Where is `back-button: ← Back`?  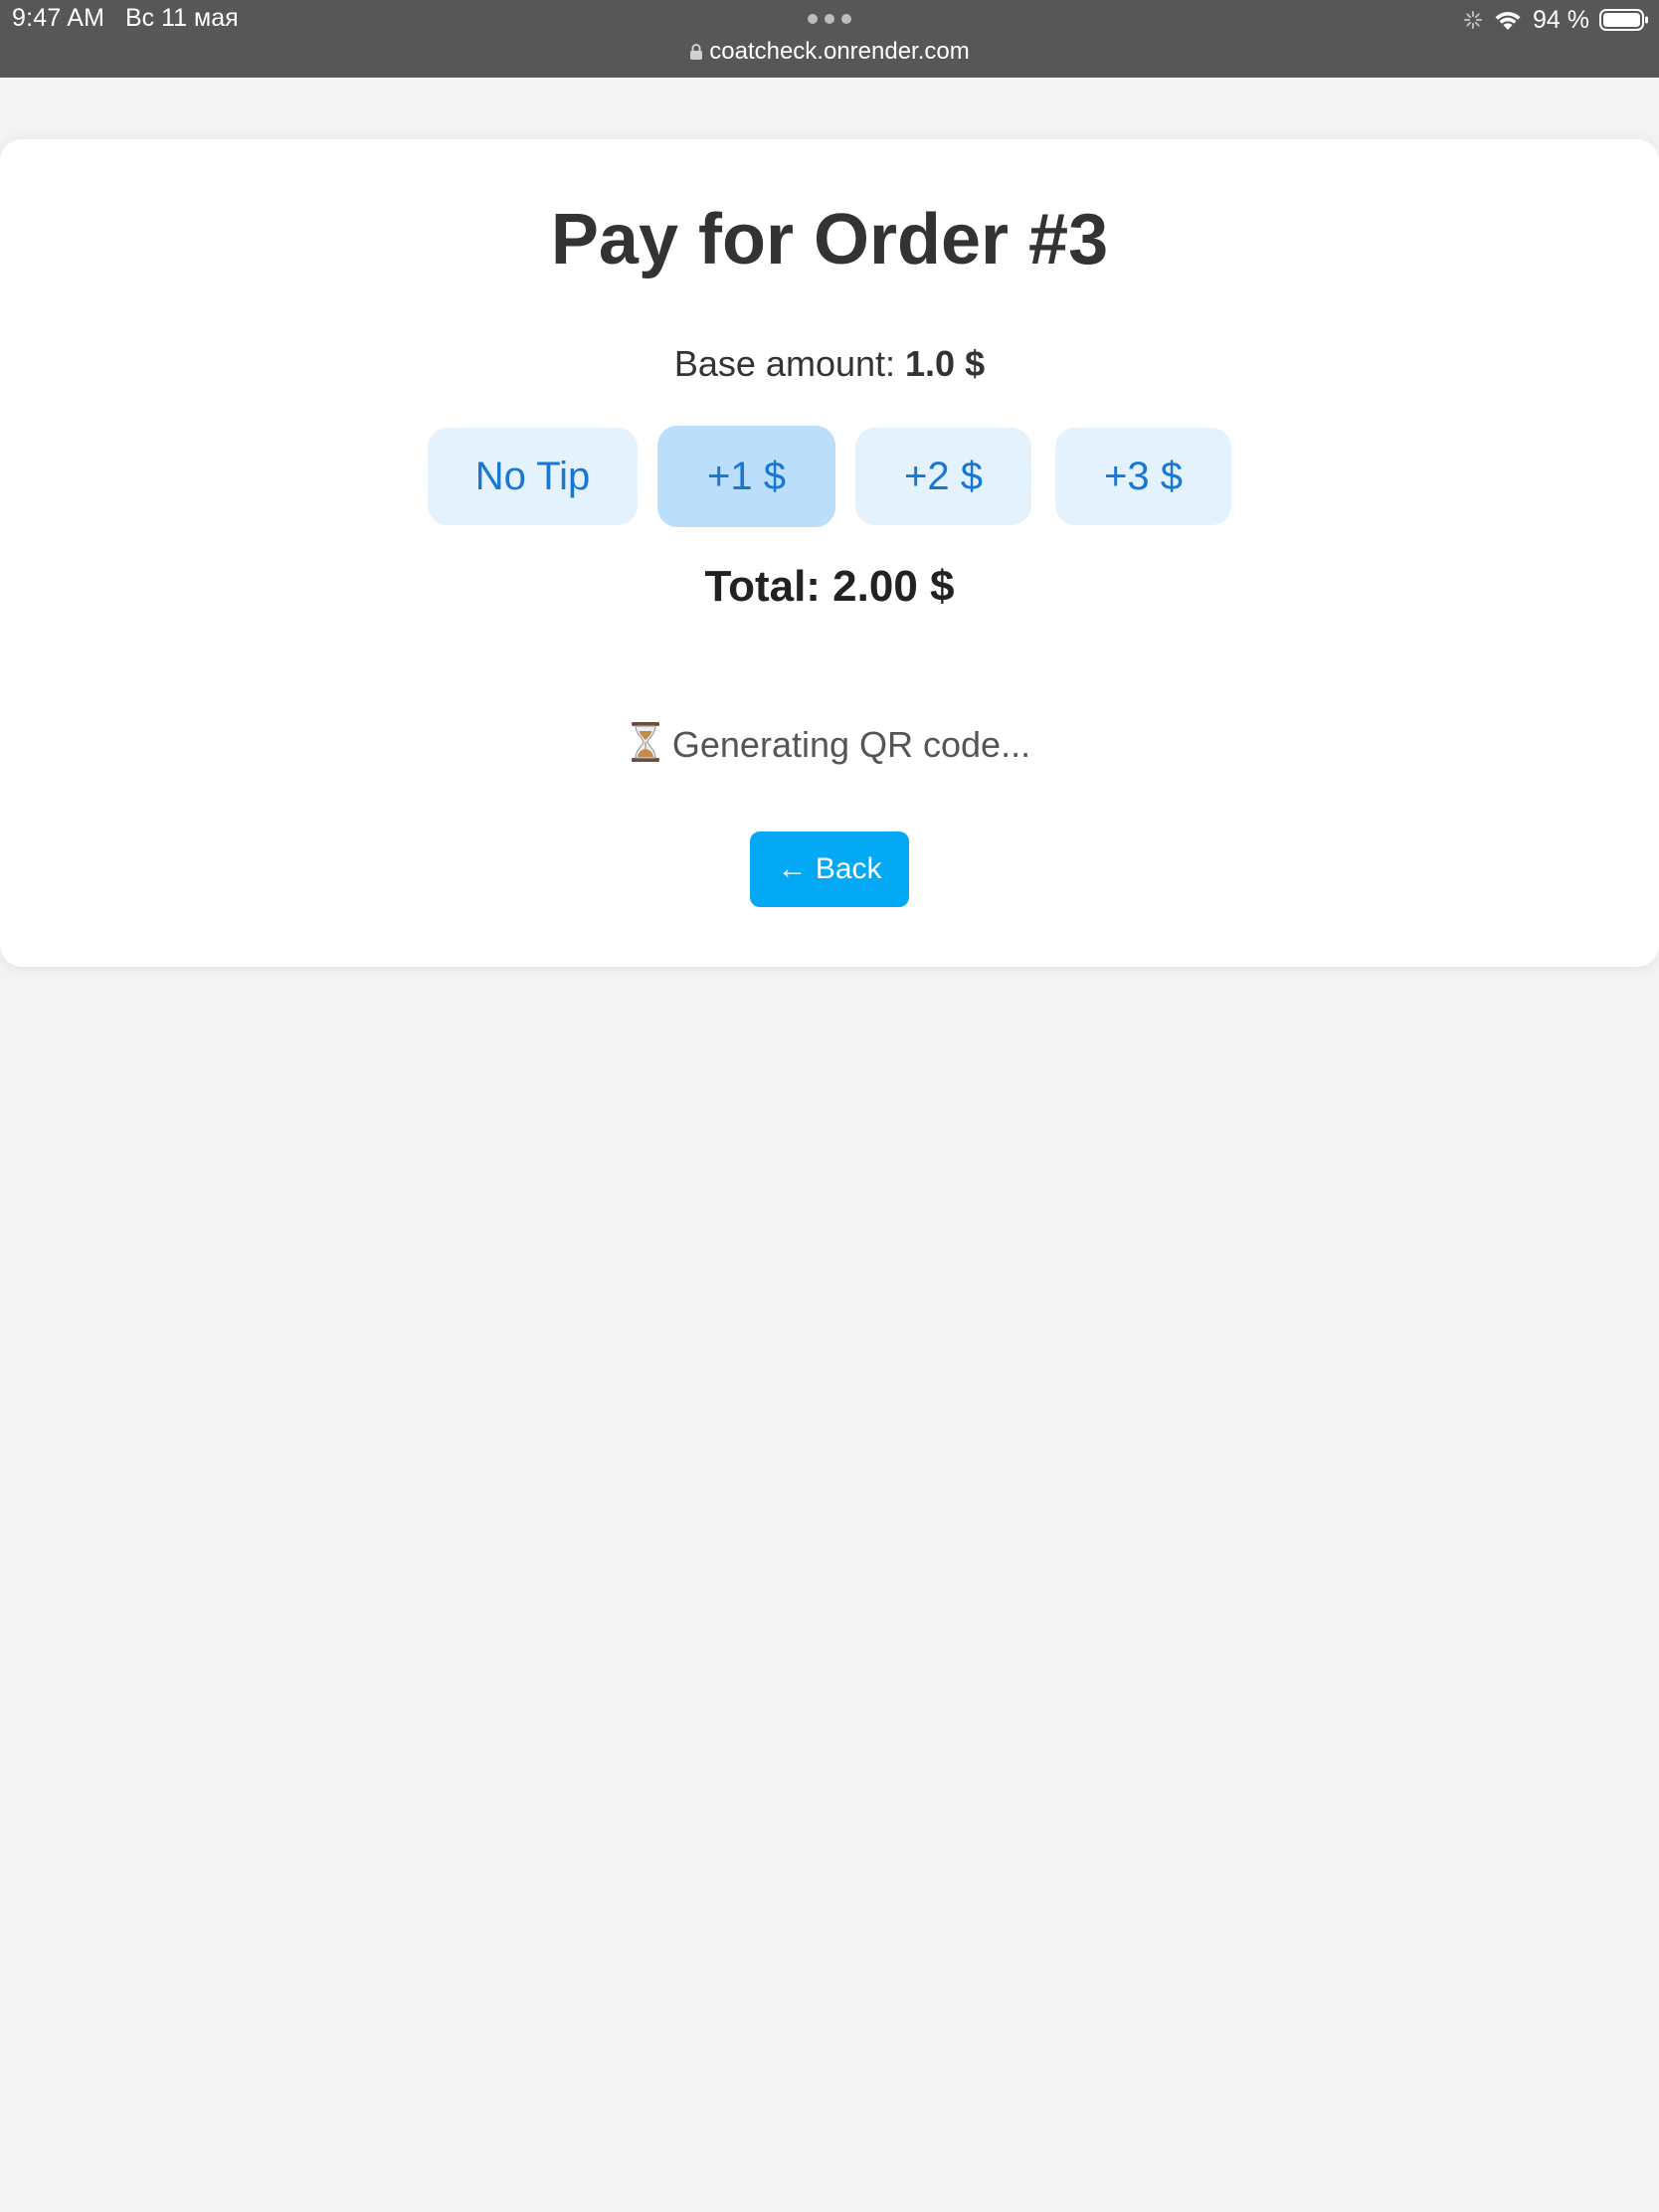
back-button: ← Back is located at coordinates (829, 869).